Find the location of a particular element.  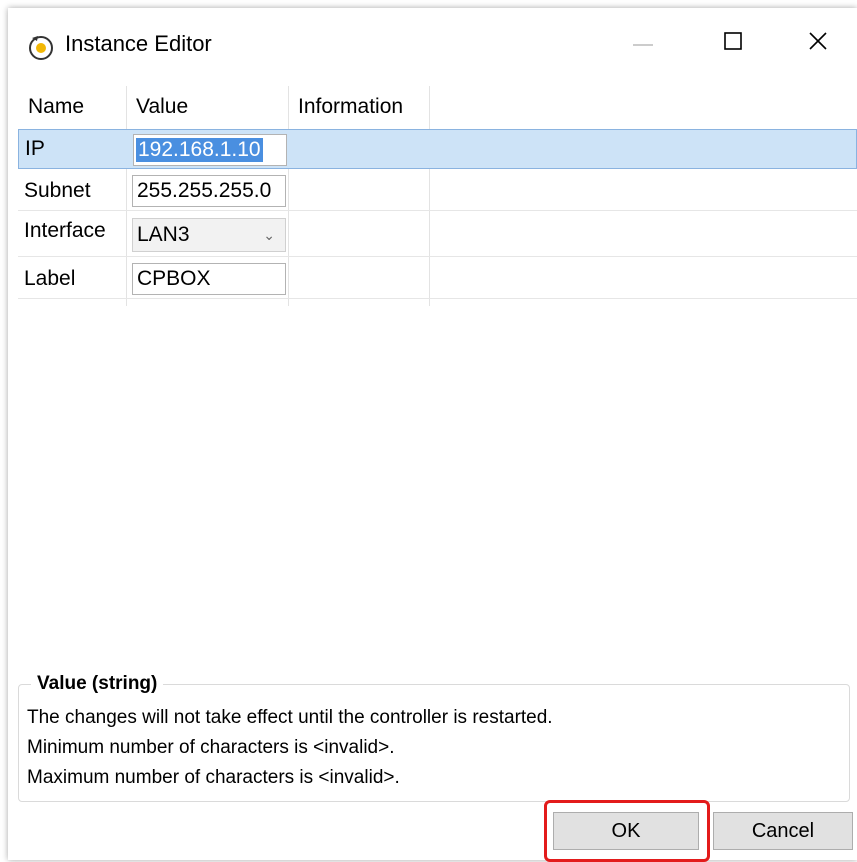

interface-dropdown: LAN3 ⌄ is located at coordinates (209, 235).